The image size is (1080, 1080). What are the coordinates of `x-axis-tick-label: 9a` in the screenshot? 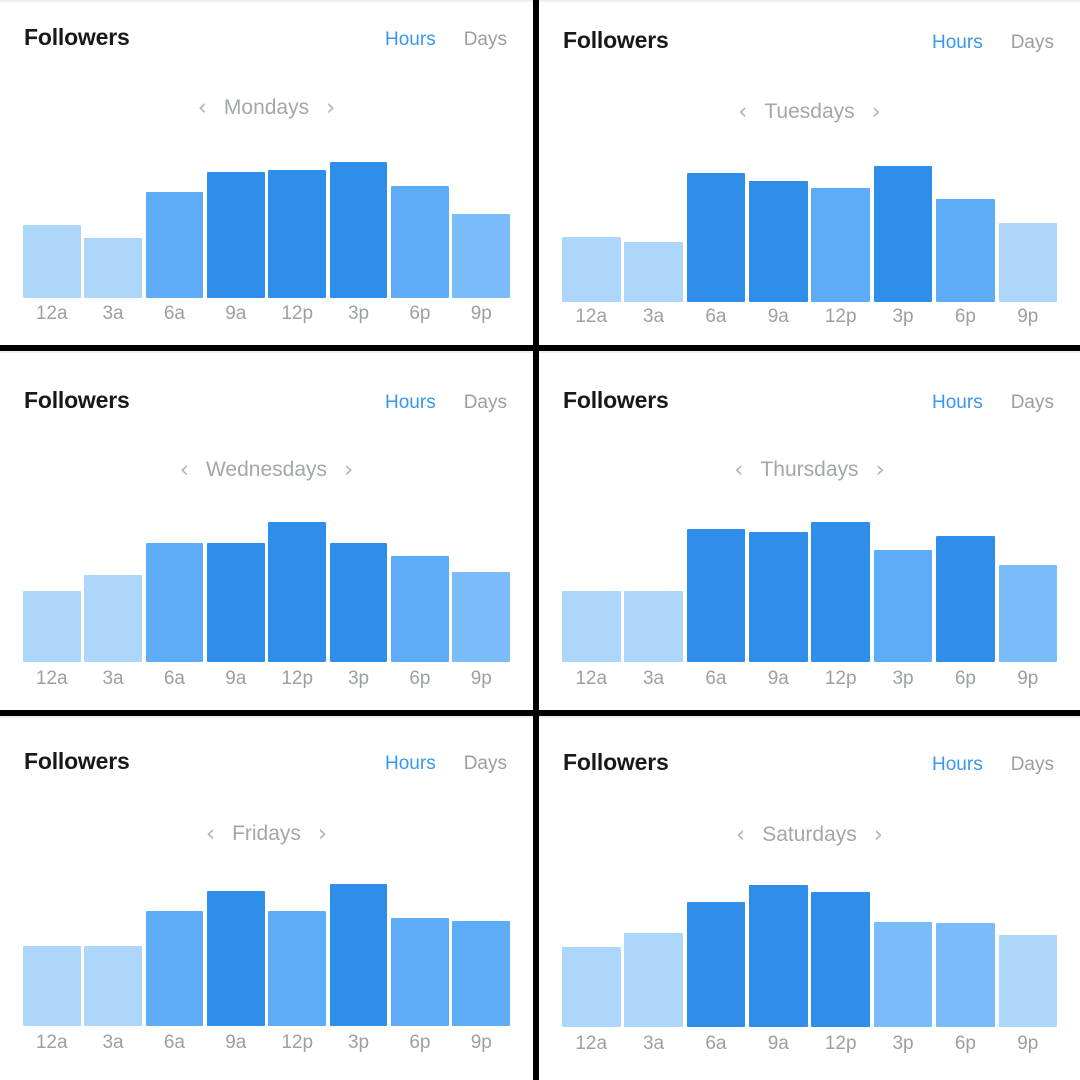 It's located at (236, 678).